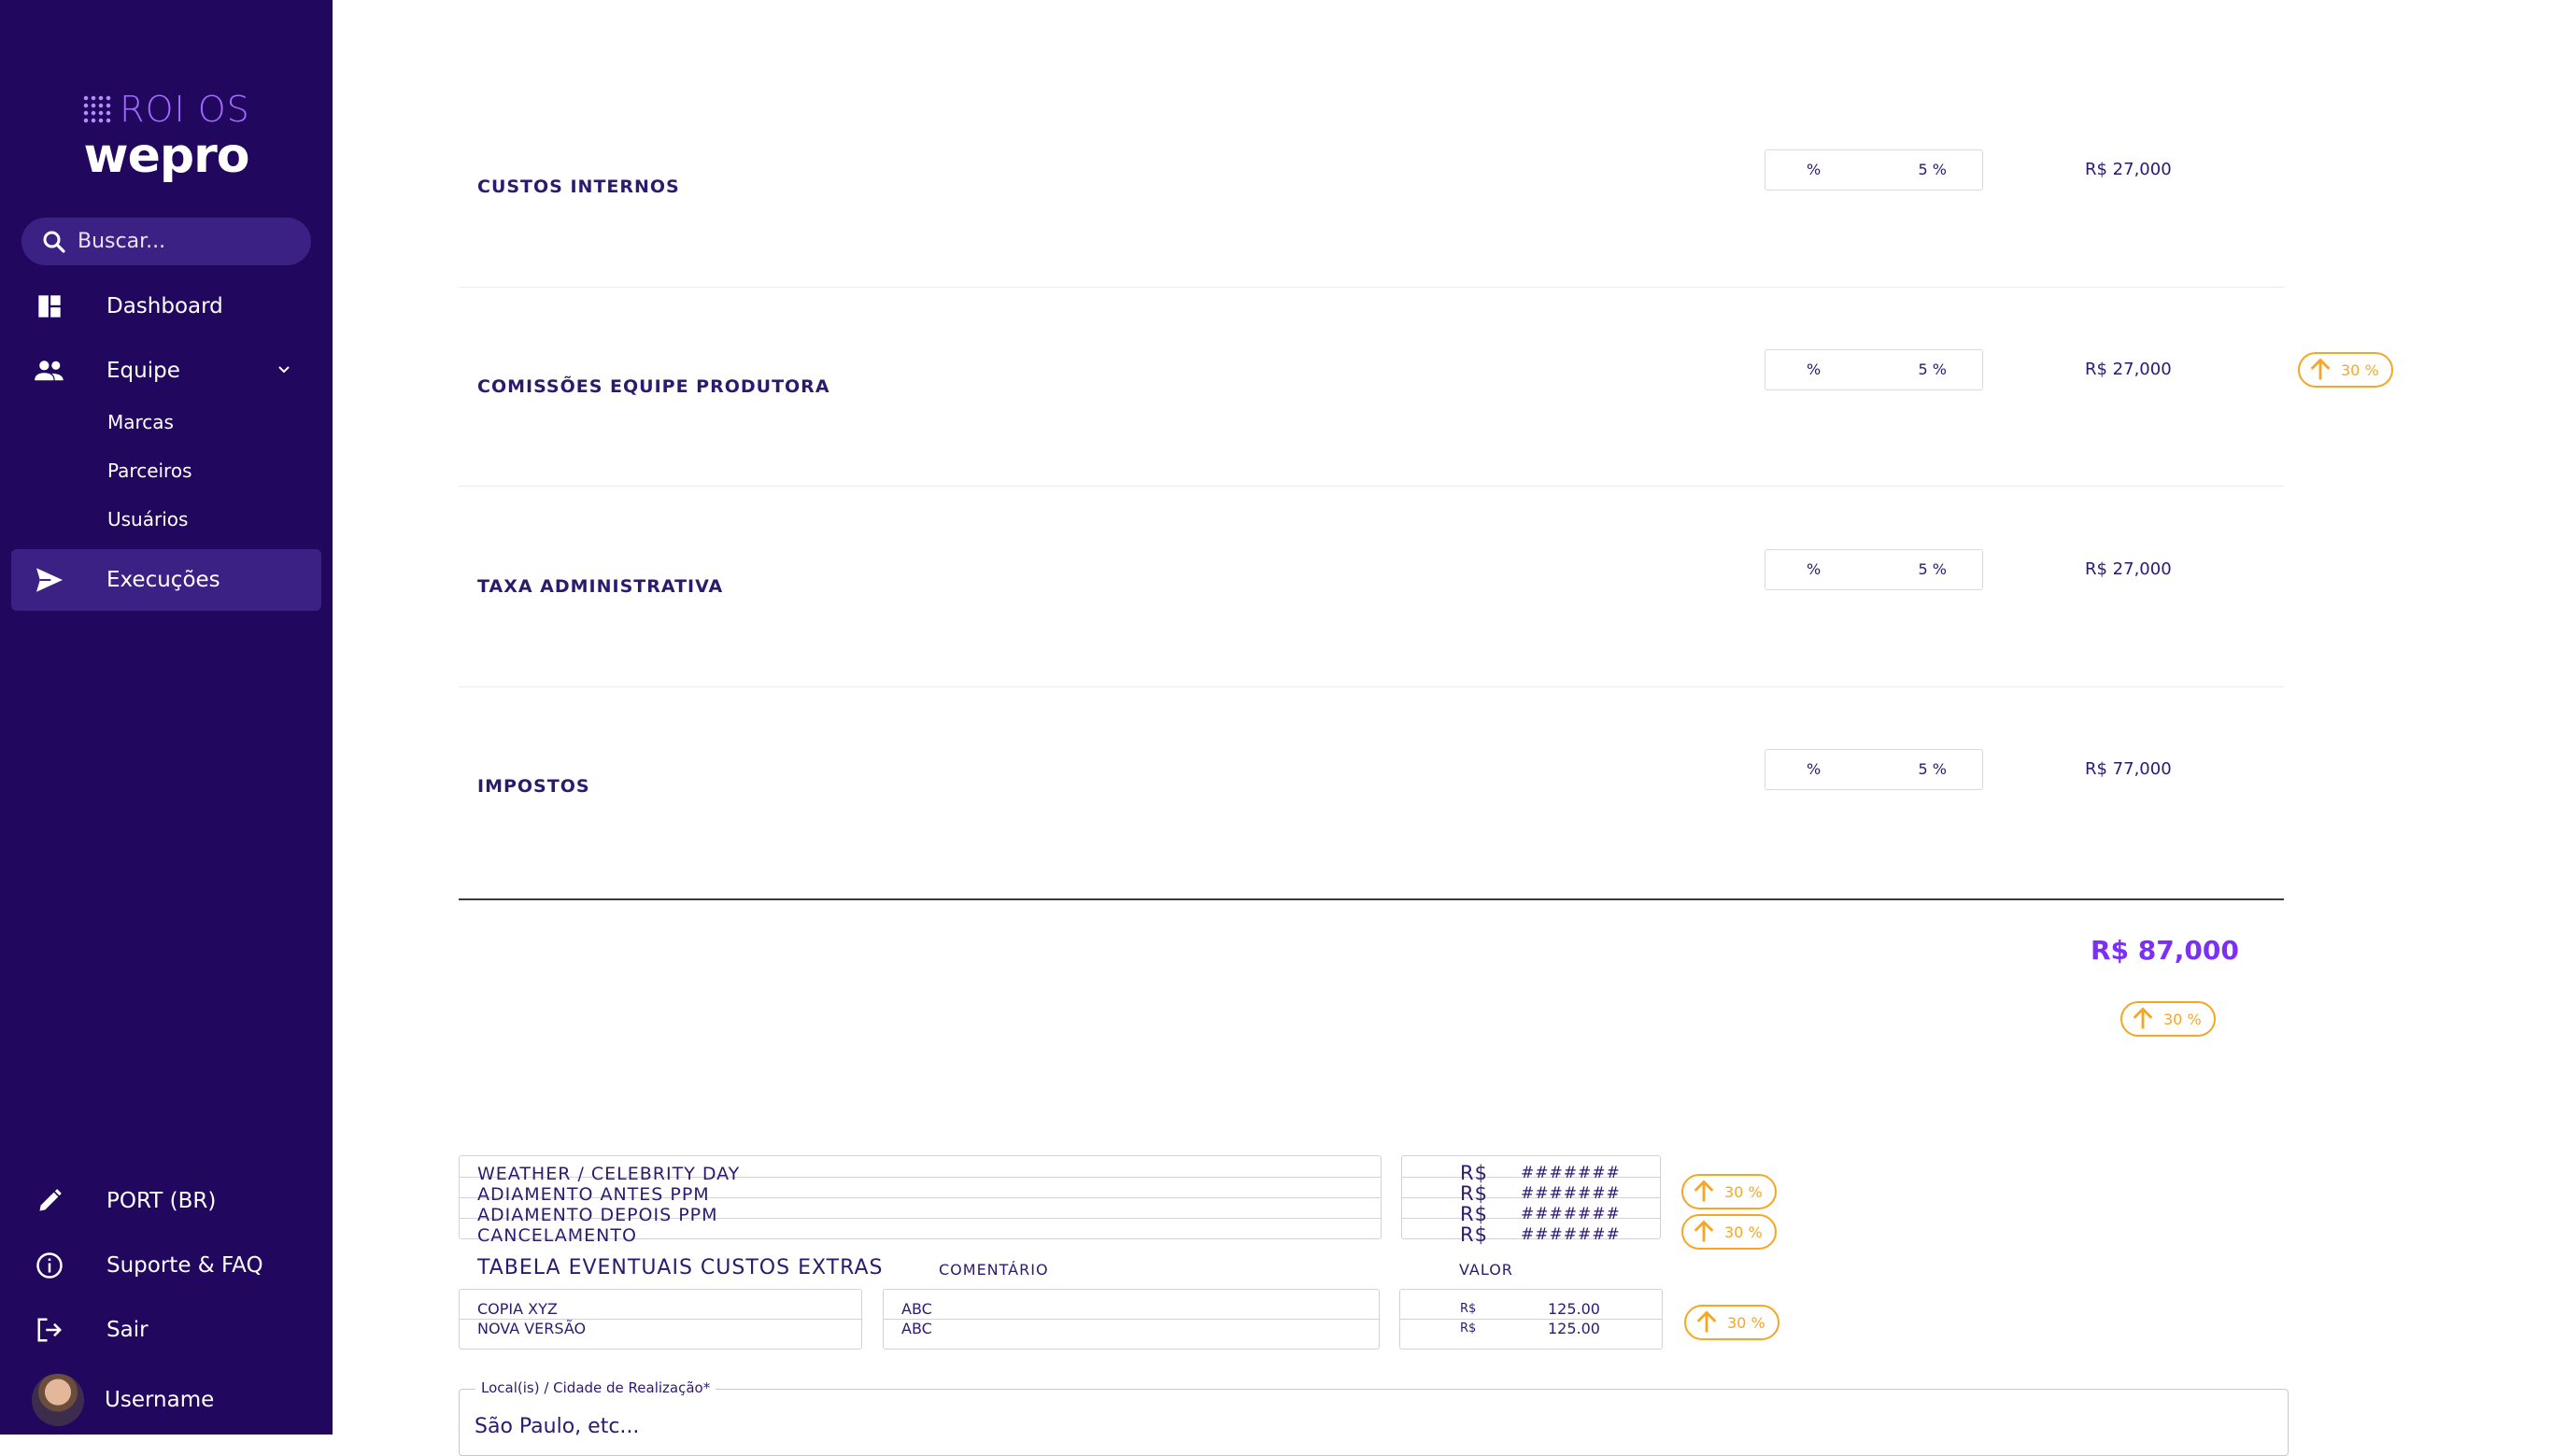 The height and width of the screenshot is (1456, 2552). I want to click on brand-name: wepro, so click(166, 156).